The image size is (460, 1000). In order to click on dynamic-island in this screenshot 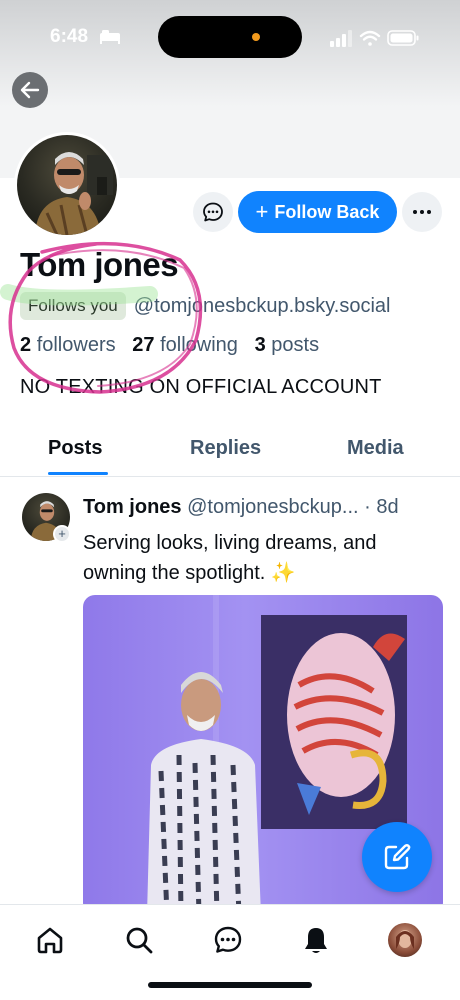, I will do `click(230, 37)`.